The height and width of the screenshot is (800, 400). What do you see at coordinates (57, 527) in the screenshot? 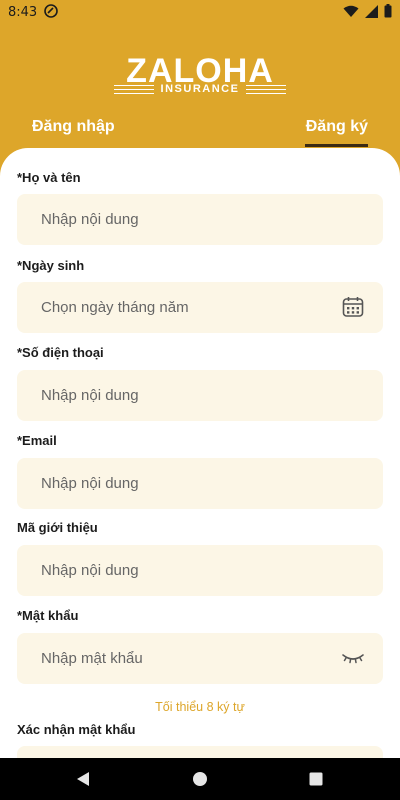
I see `referral-code-label: Mã giới thiệu` at bounding box center [57, 527].